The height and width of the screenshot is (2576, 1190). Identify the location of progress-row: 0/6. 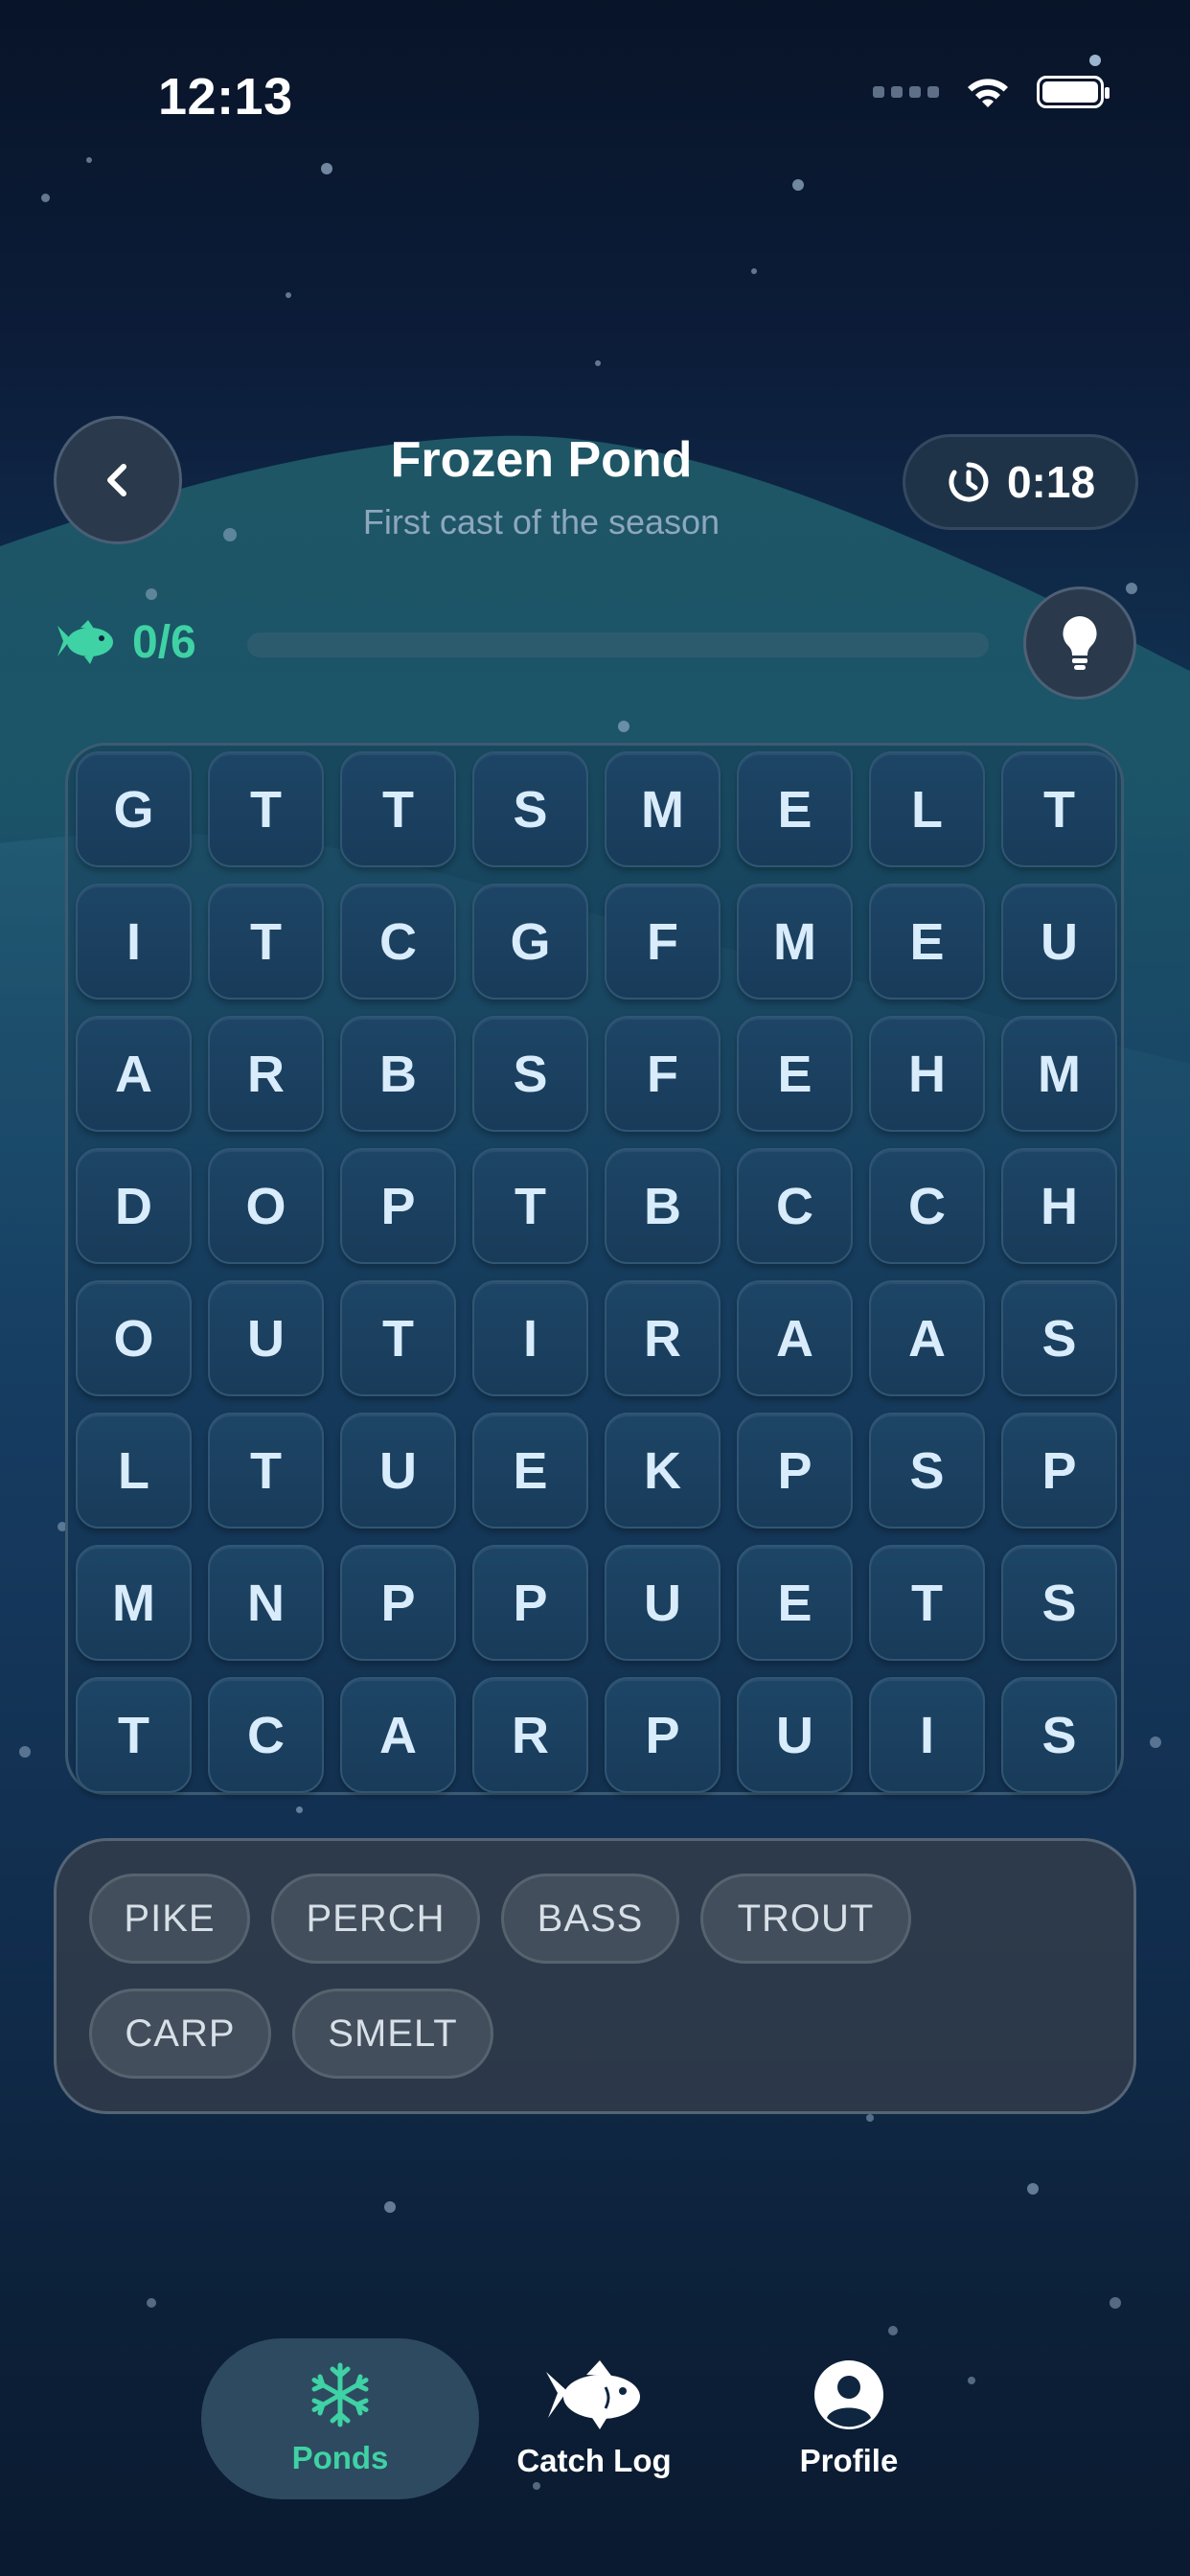
(535, 642).